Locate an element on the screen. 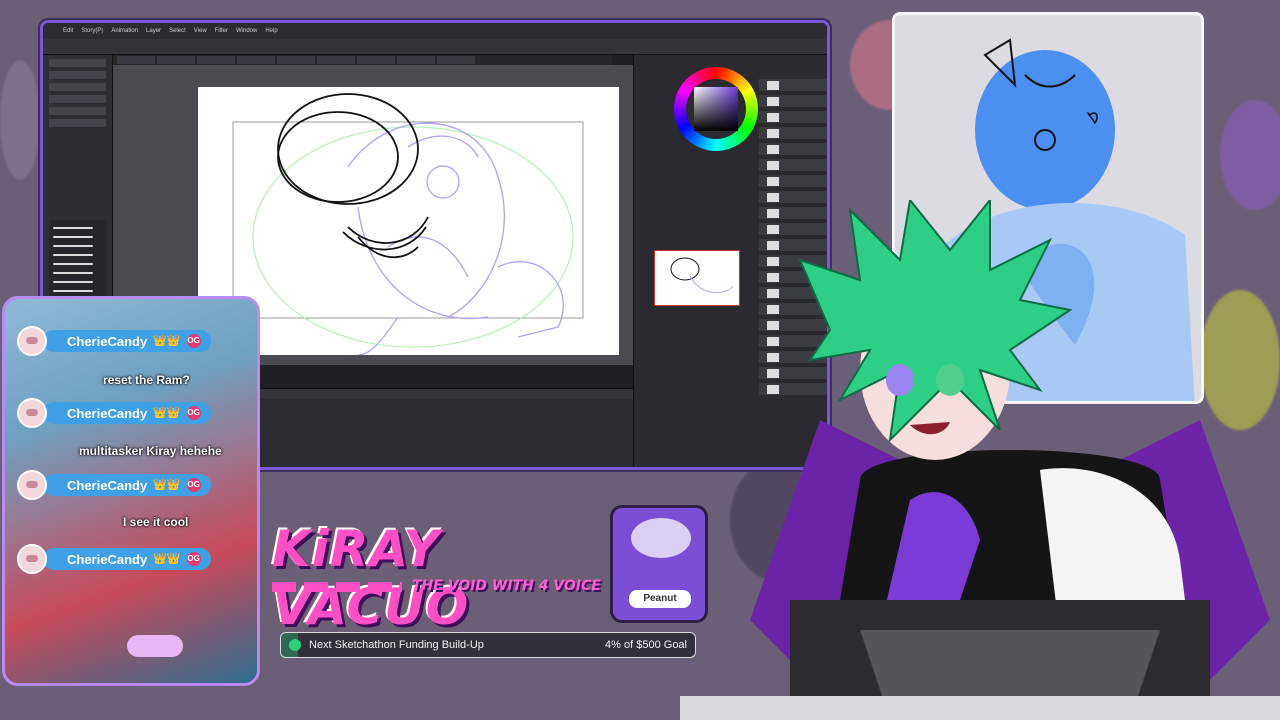 This screenshot has width=1280, height=720. menu-view: View is located at coordinates (200, 31).